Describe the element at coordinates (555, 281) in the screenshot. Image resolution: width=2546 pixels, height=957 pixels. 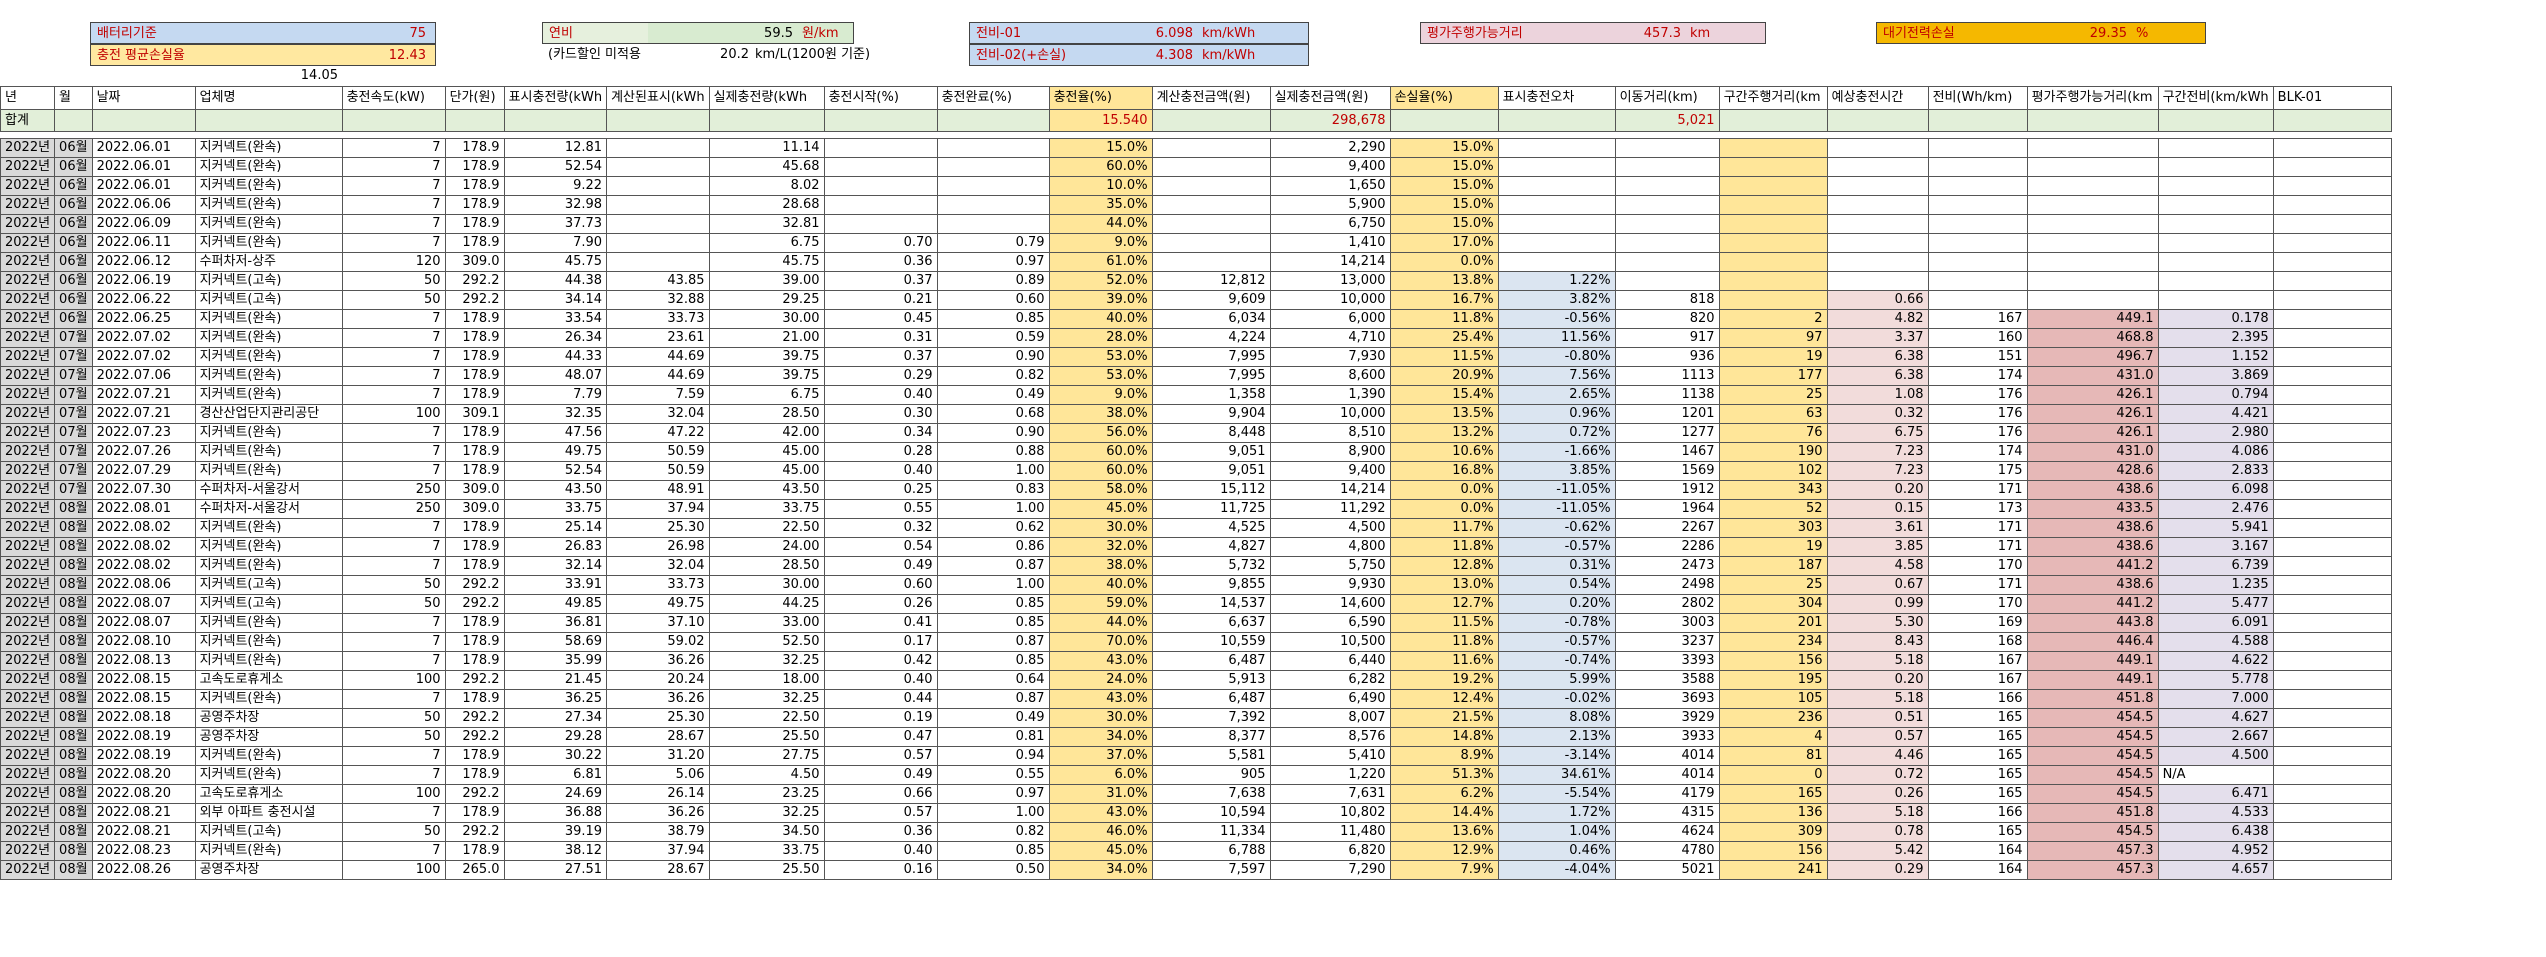
I see `table-cell: 44.38` at that location.